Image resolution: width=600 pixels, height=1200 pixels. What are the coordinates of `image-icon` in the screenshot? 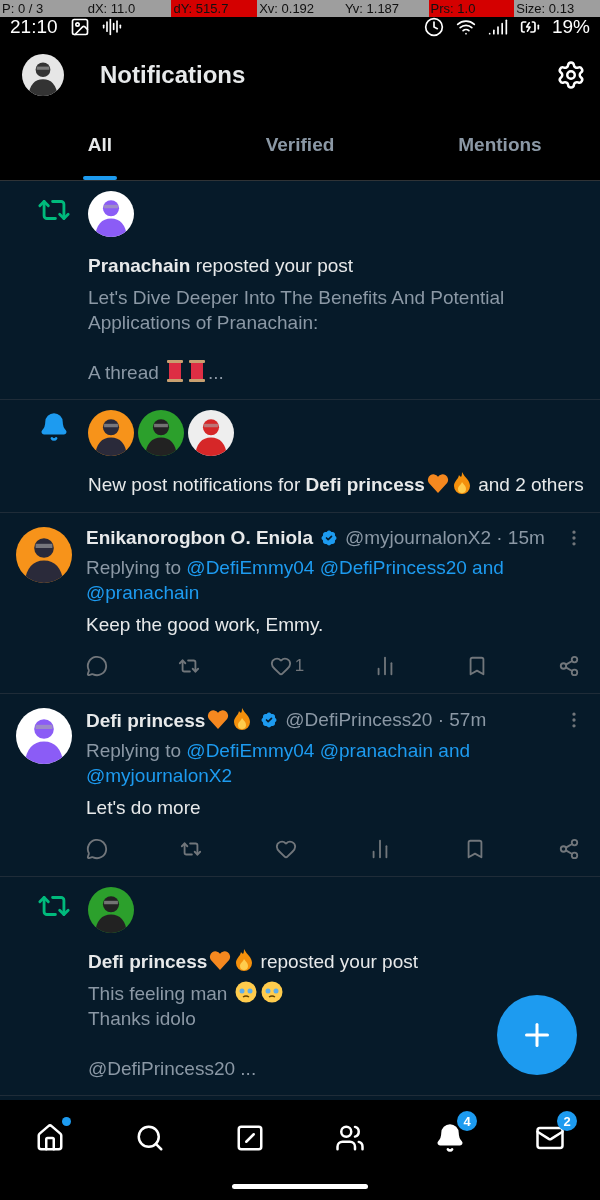 It's located at (79, 27).